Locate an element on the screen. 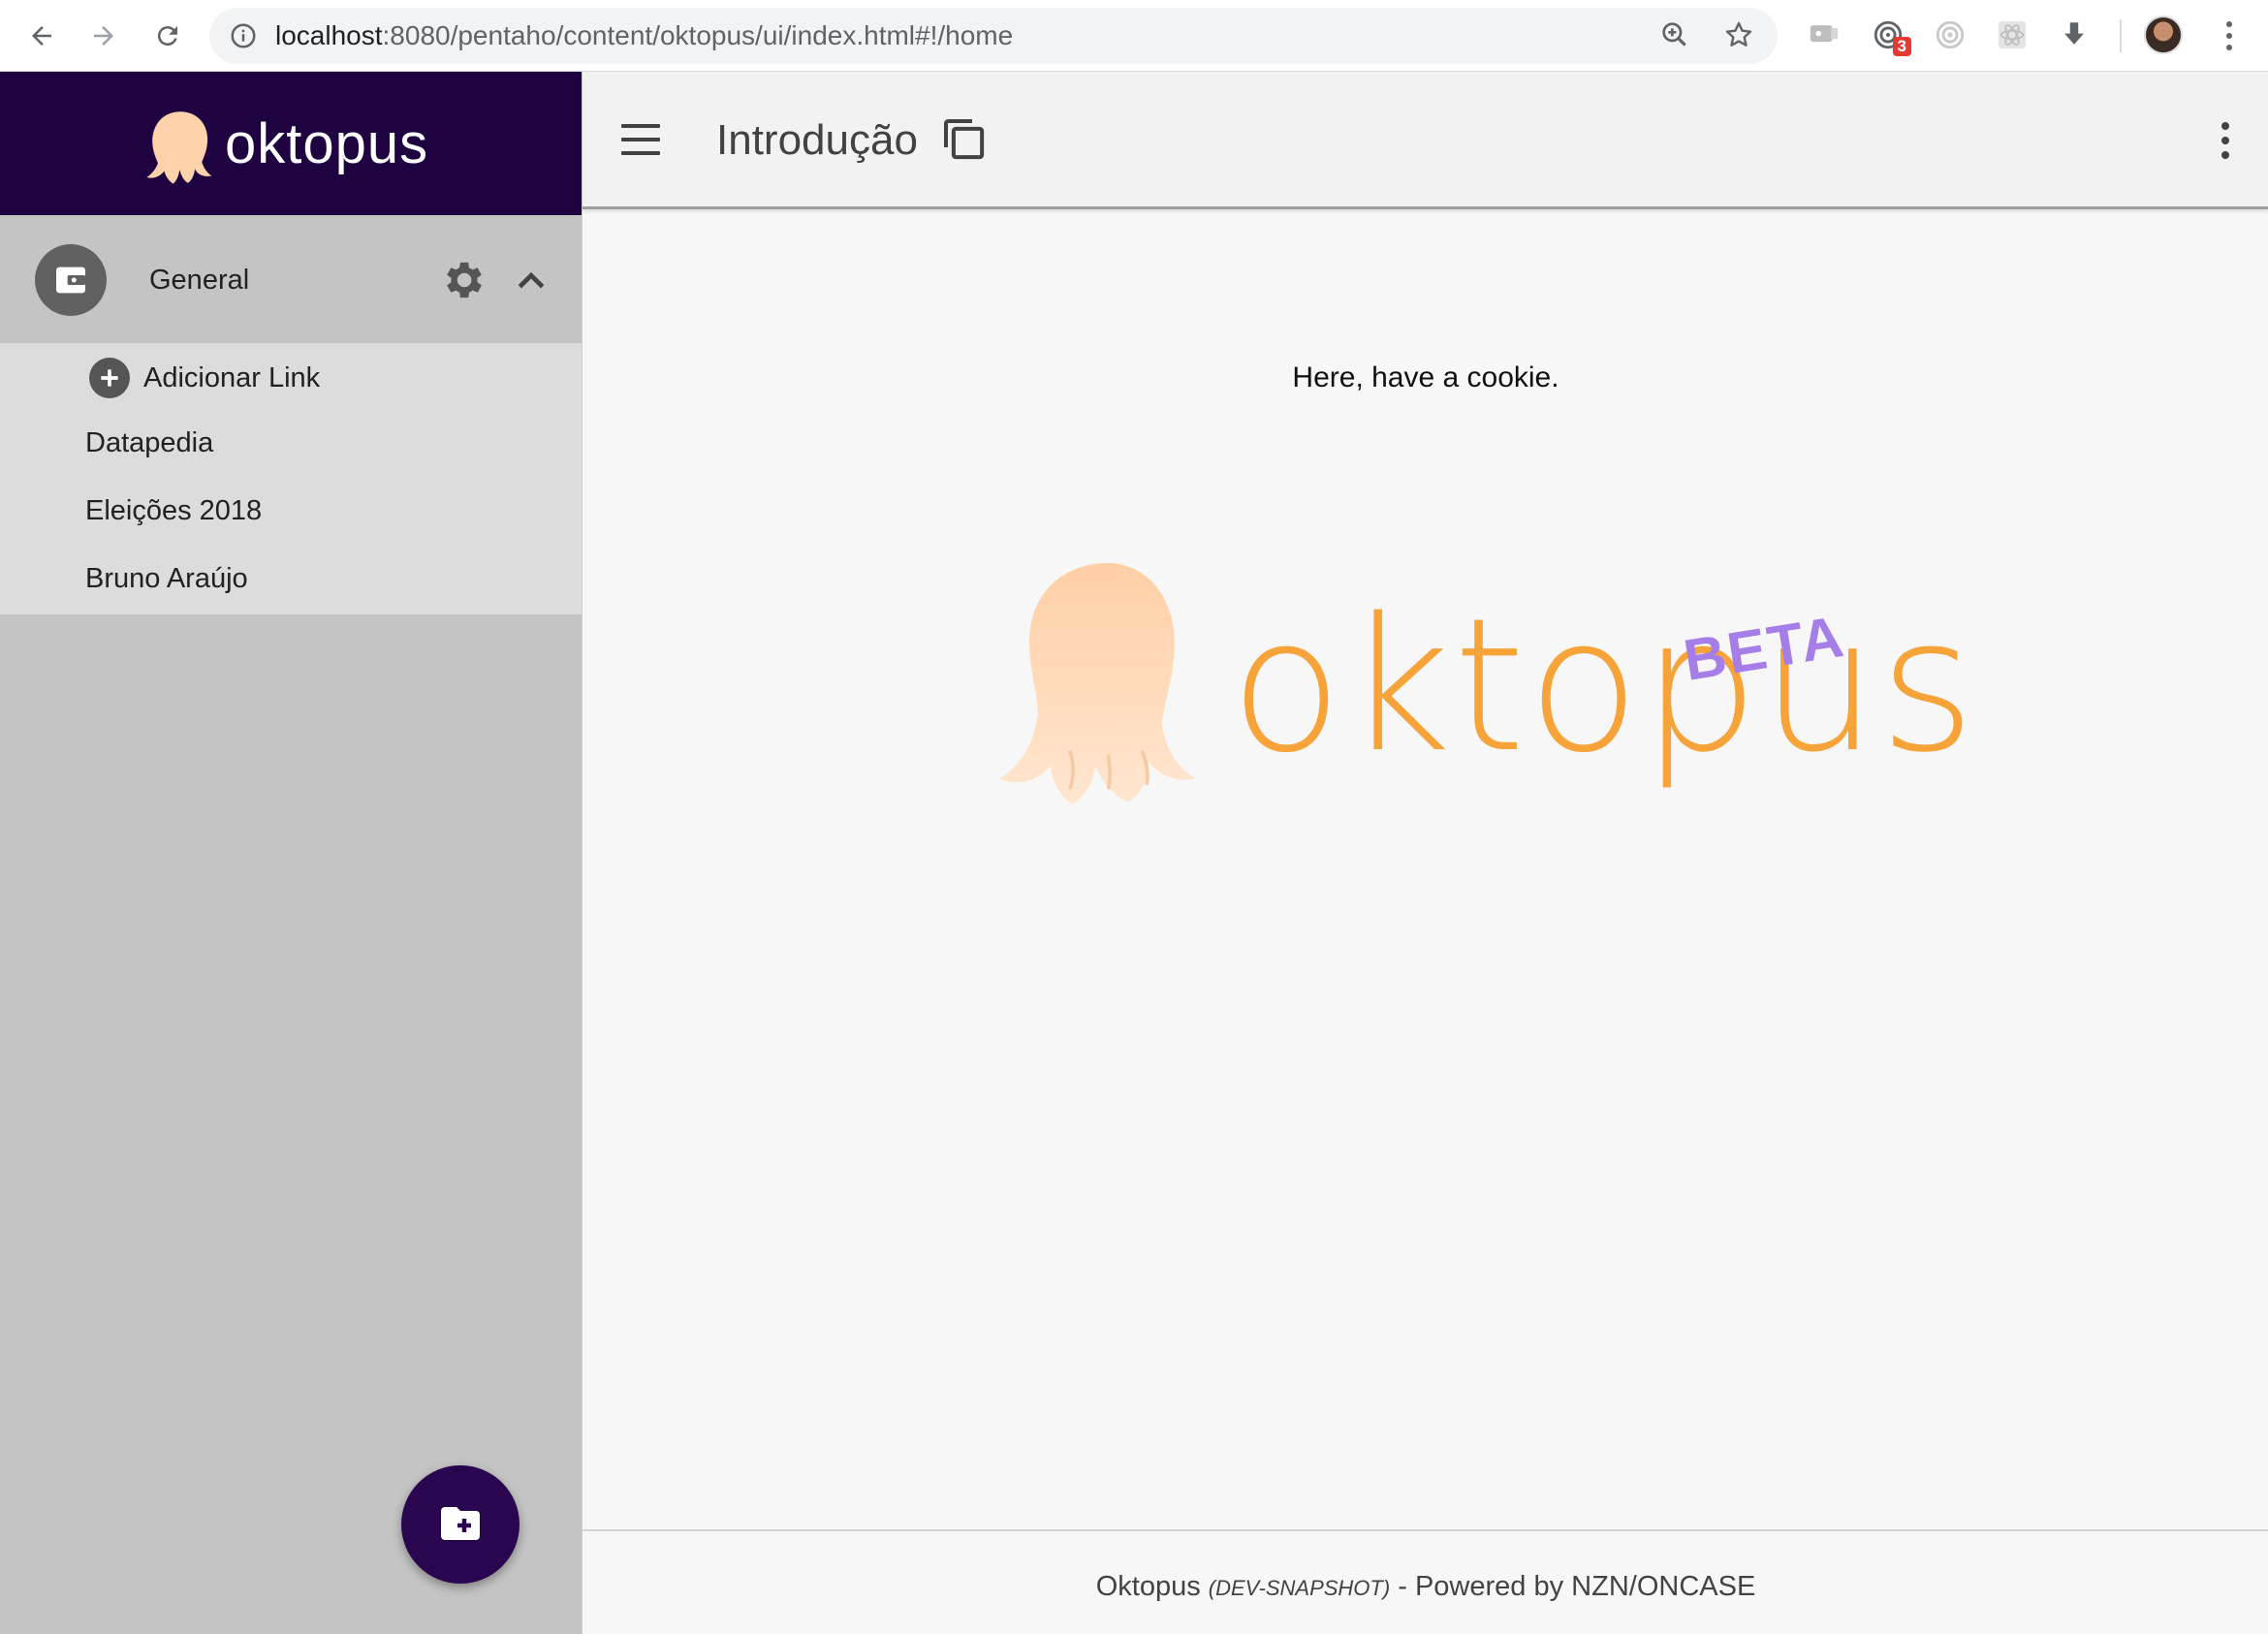 This screenshot has width=2268, height=1634. sidebar-link-datapedia: Datapedia is located at coordinates (149, 442).